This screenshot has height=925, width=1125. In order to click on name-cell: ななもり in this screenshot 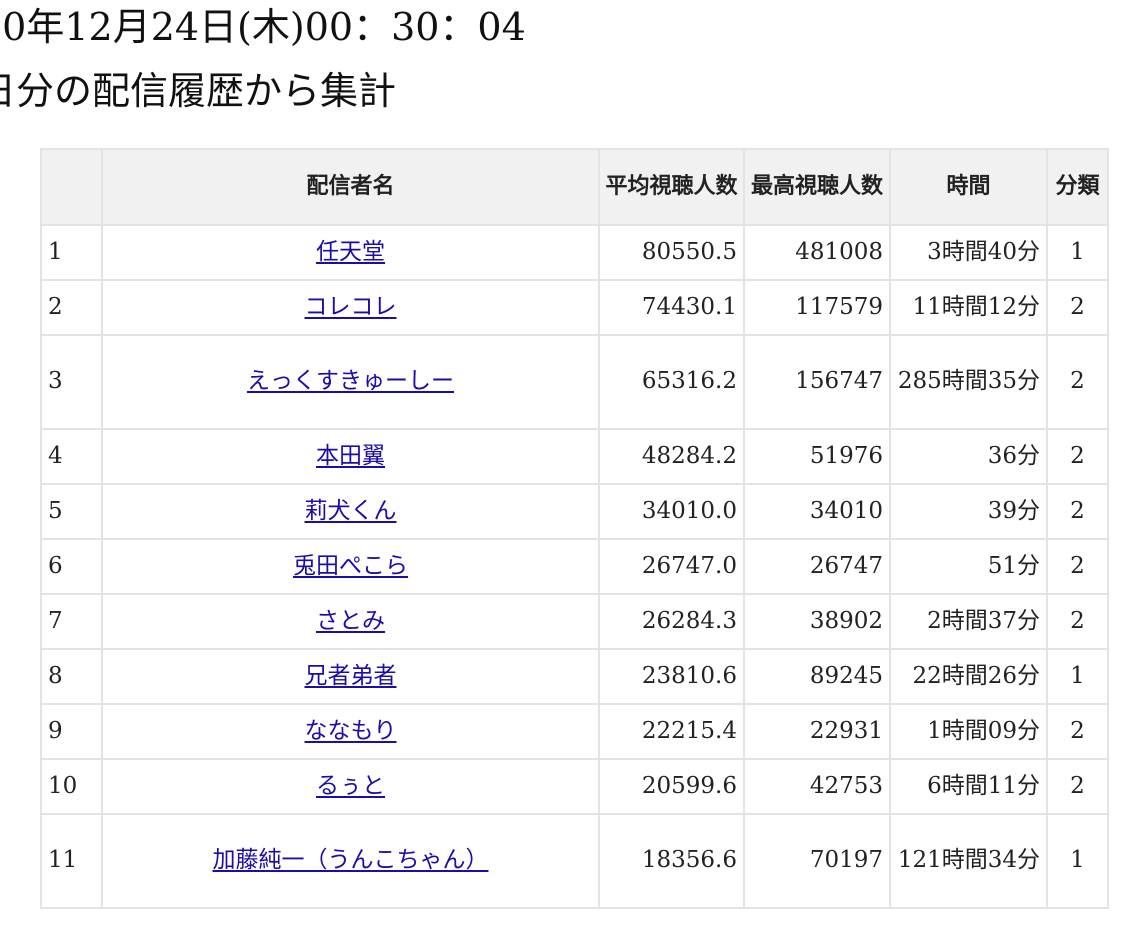, I will do `click(350, 731)`.